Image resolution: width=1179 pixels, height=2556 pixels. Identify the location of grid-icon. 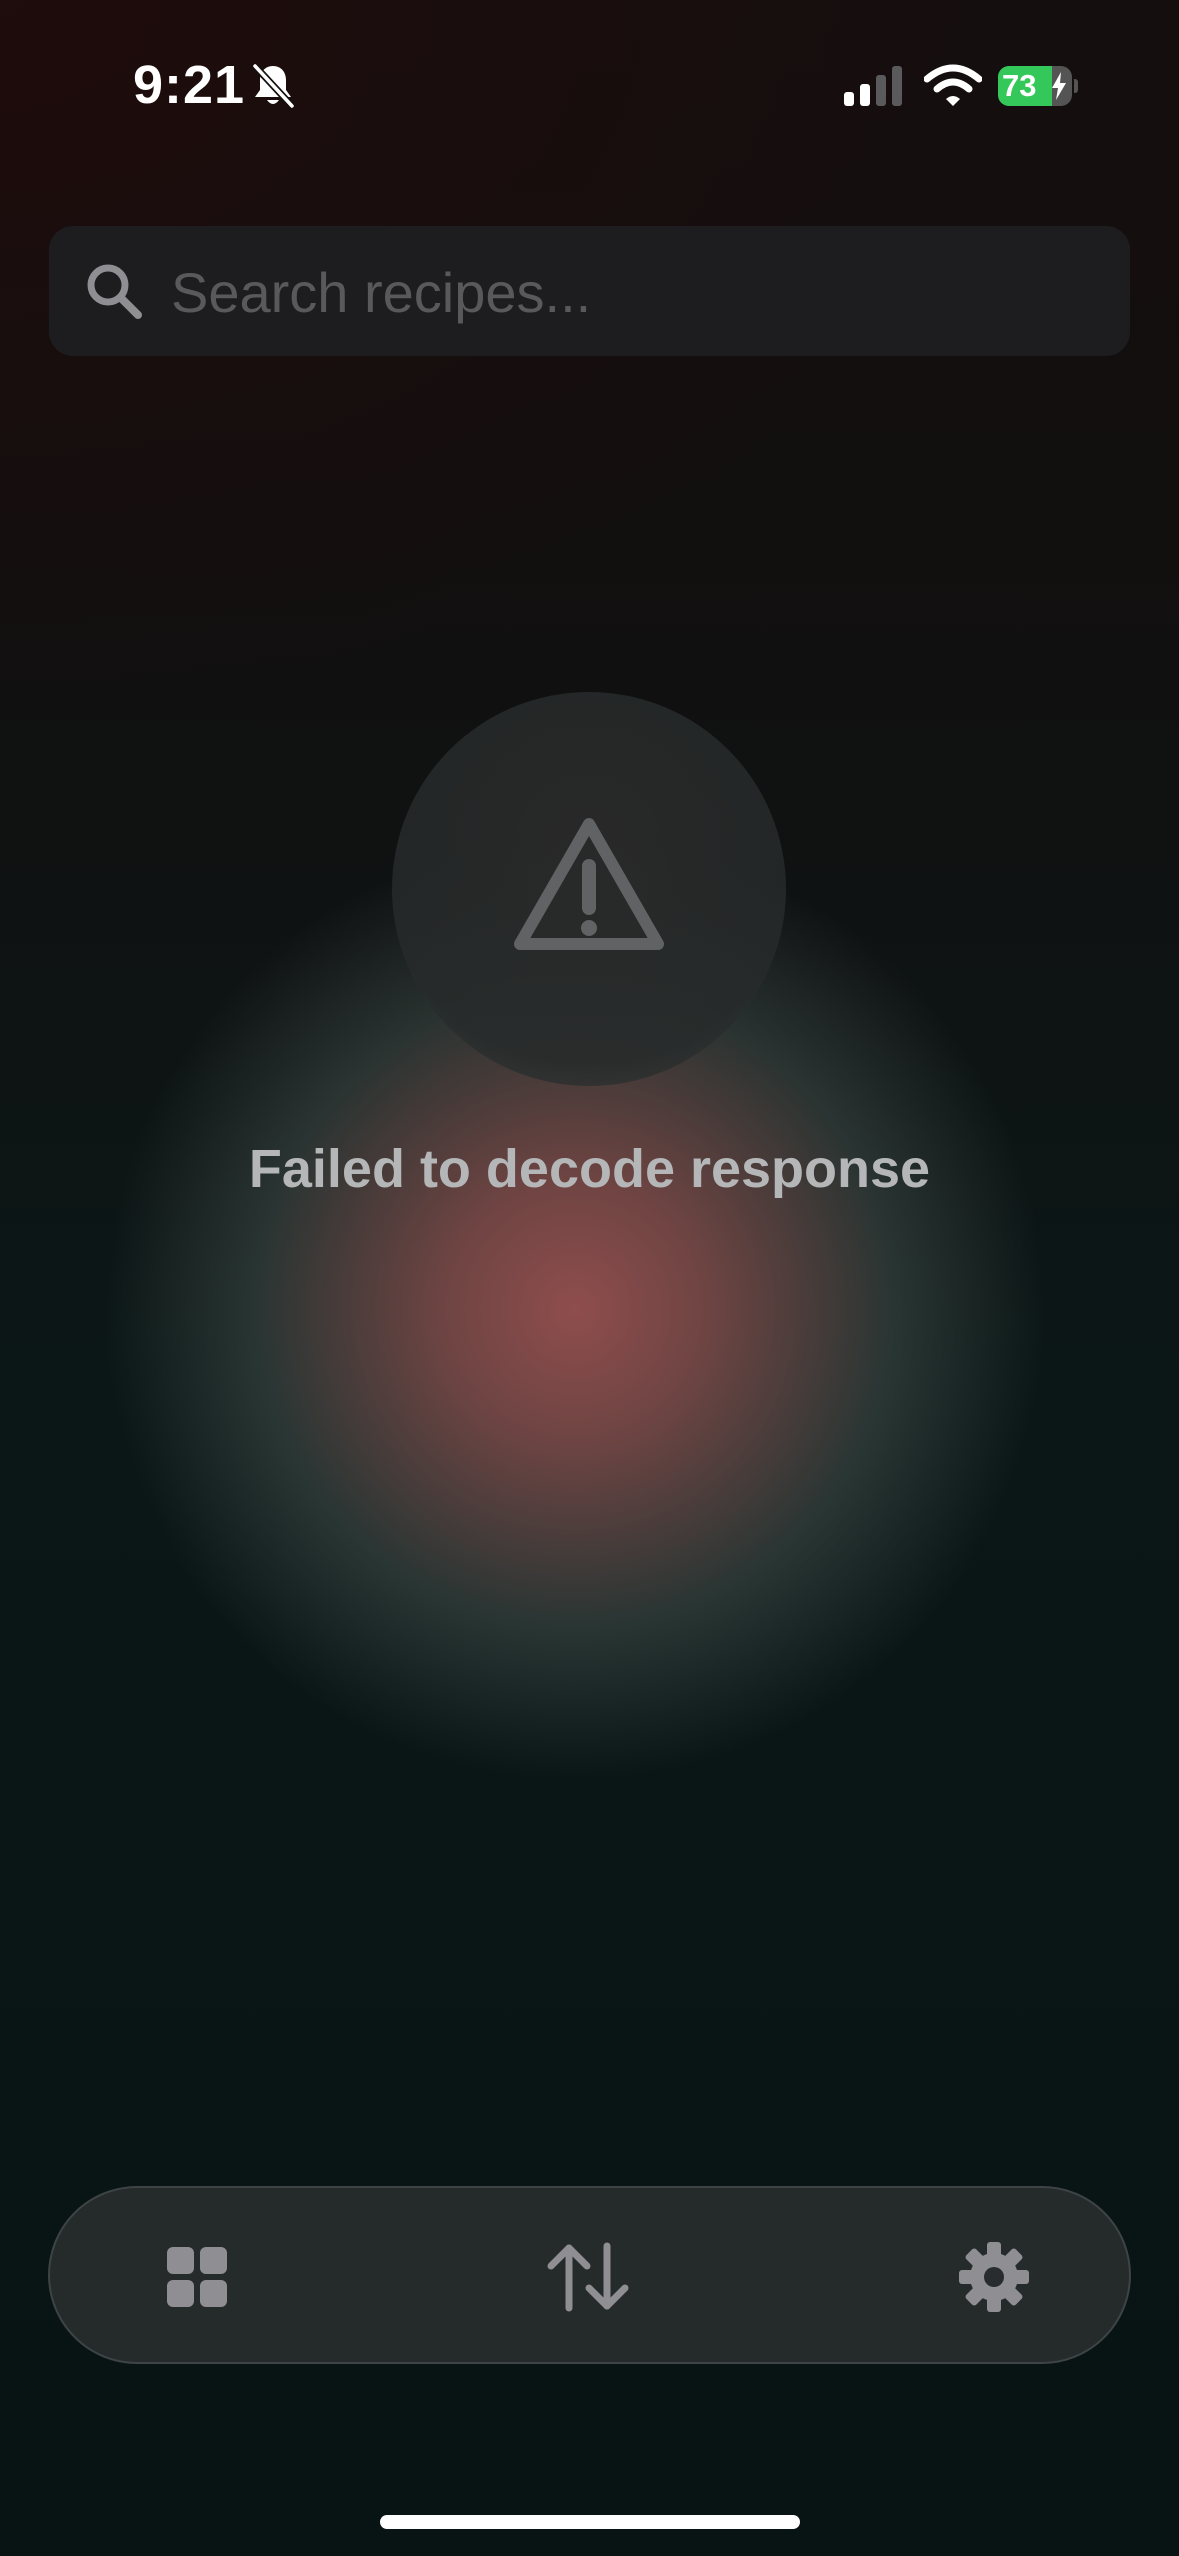
(197, 2277).